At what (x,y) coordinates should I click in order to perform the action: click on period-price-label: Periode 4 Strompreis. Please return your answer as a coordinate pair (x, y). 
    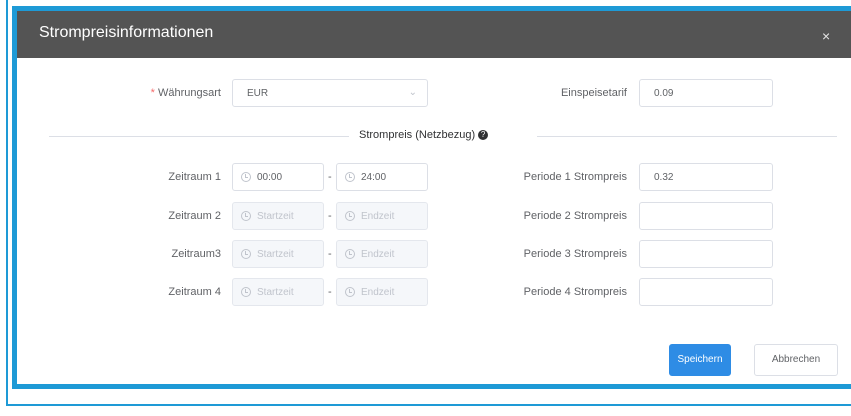
    Looking at the image, I should click on (575, 292).